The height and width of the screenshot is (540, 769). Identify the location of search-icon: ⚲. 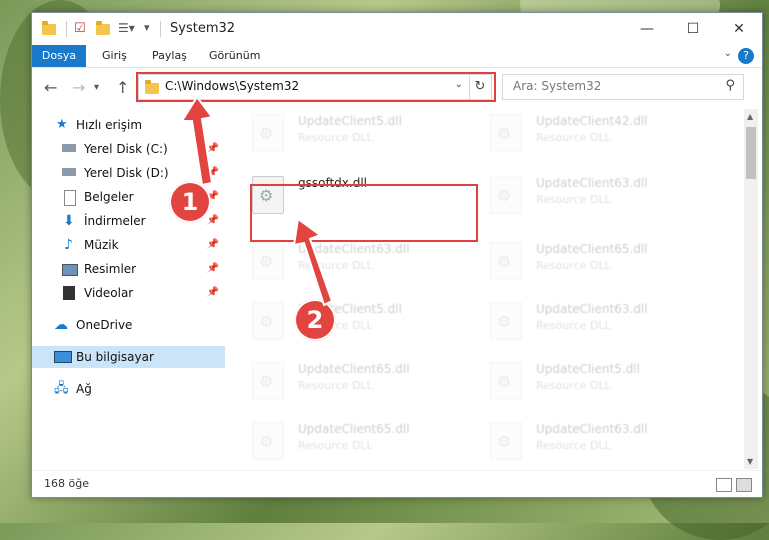
(730, 85).